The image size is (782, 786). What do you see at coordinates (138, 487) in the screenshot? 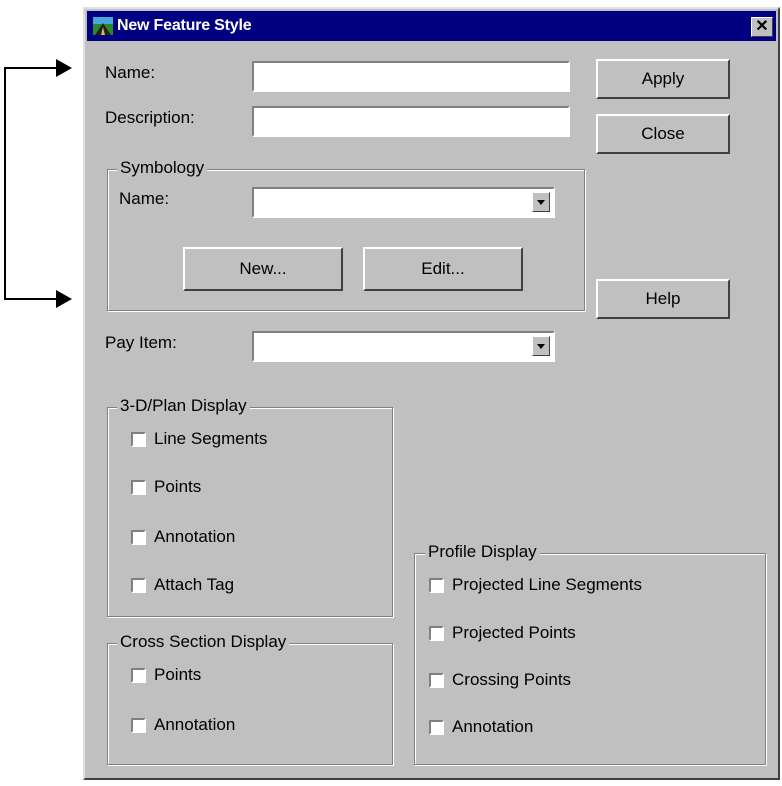
I see `plan-points-checkbox` at bounding box center [138, 487].